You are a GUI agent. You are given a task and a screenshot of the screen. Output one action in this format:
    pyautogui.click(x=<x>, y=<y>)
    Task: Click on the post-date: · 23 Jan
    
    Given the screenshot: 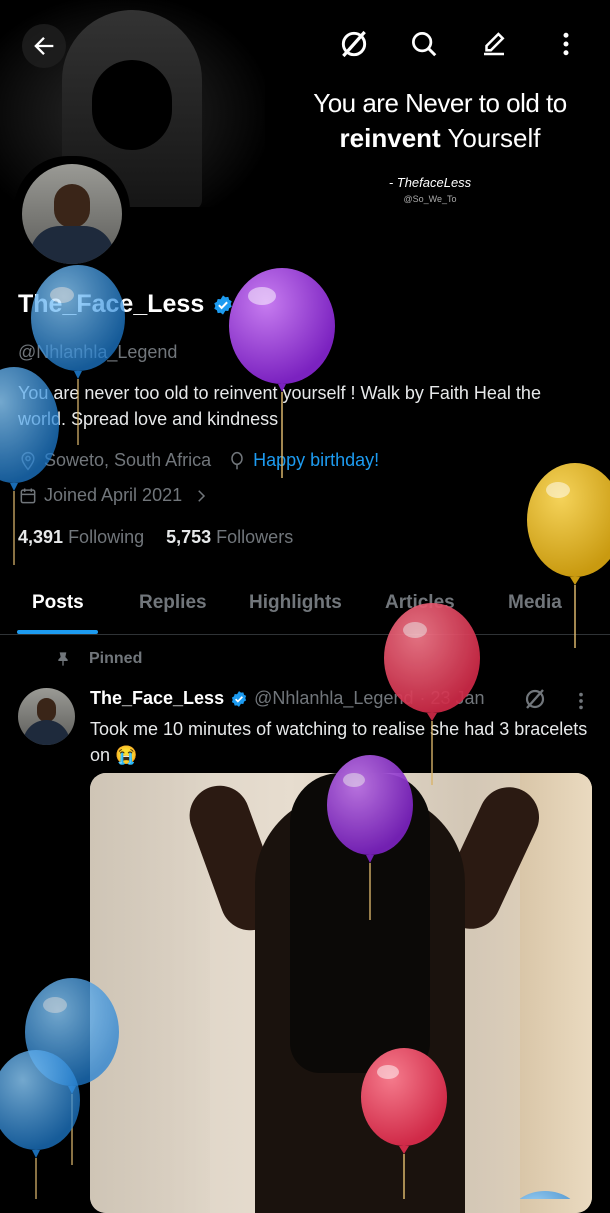 What is the action you would take?
    pyautogui.click(x=452, y=698)
    